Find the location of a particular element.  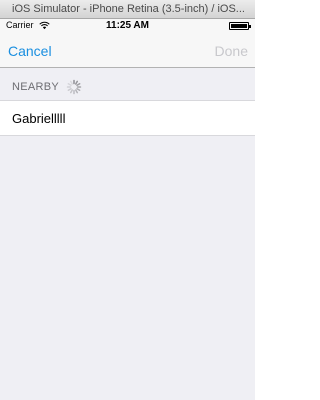

list-item: Gabrielllll is located at coordinates (127, 118).